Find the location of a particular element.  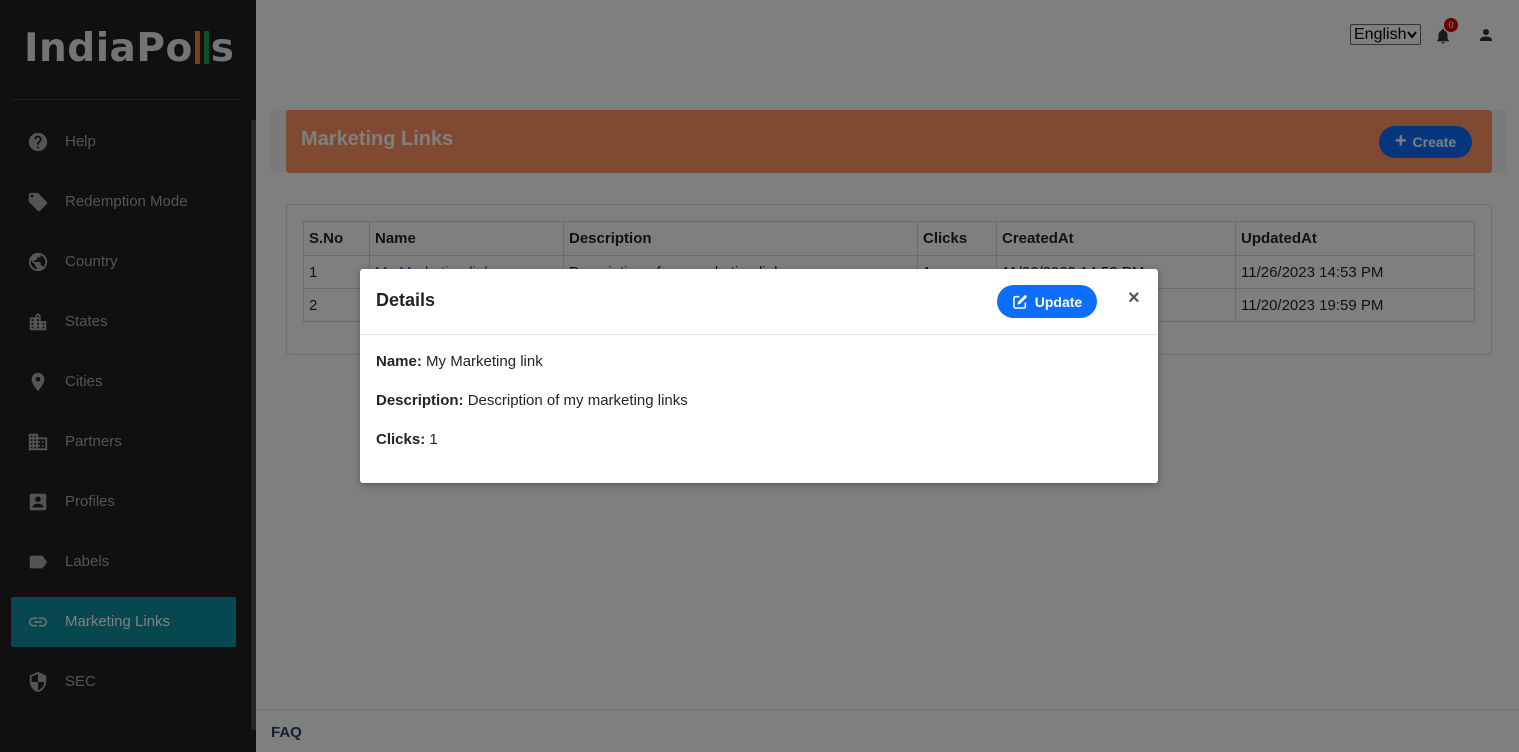

detail-label: Clicks: is located at coordinates (401, 439).